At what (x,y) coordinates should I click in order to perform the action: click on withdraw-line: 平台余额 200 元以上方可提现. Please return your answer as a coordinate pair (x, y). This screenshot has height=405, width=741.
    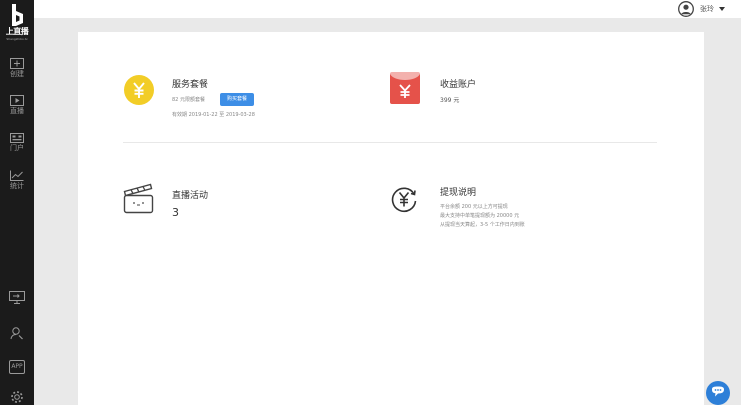
    Looking at the image, I should click on (474, 207).